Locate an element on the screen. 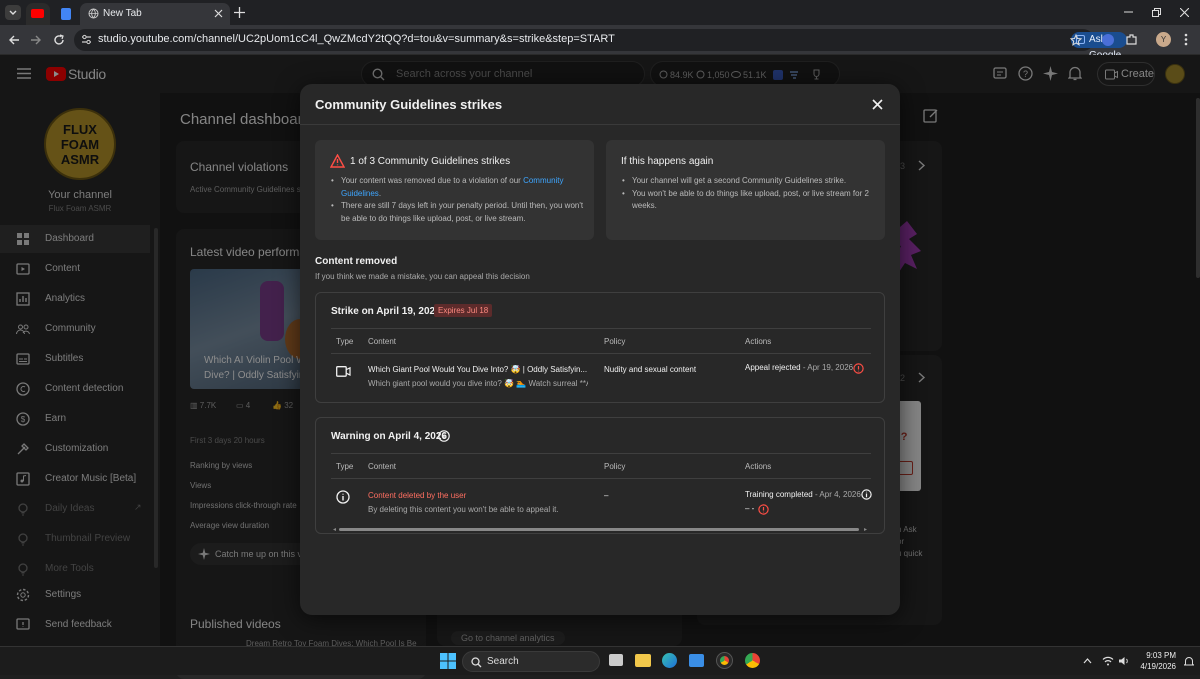  deleted-content-title: Content deleted by the user is located at coordinates (417, 495).